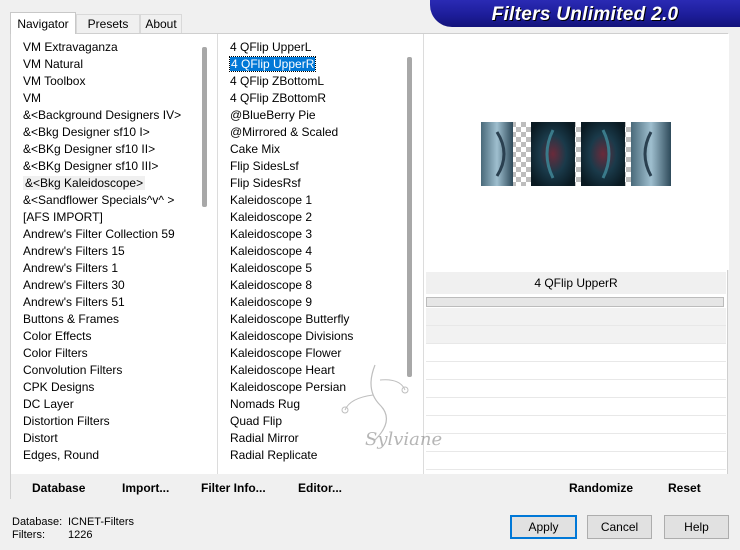  What do you see at coordinates (111, 455) in the screenshot?
I see `category-item: Edges, Round` at bounding box center [111, 455].